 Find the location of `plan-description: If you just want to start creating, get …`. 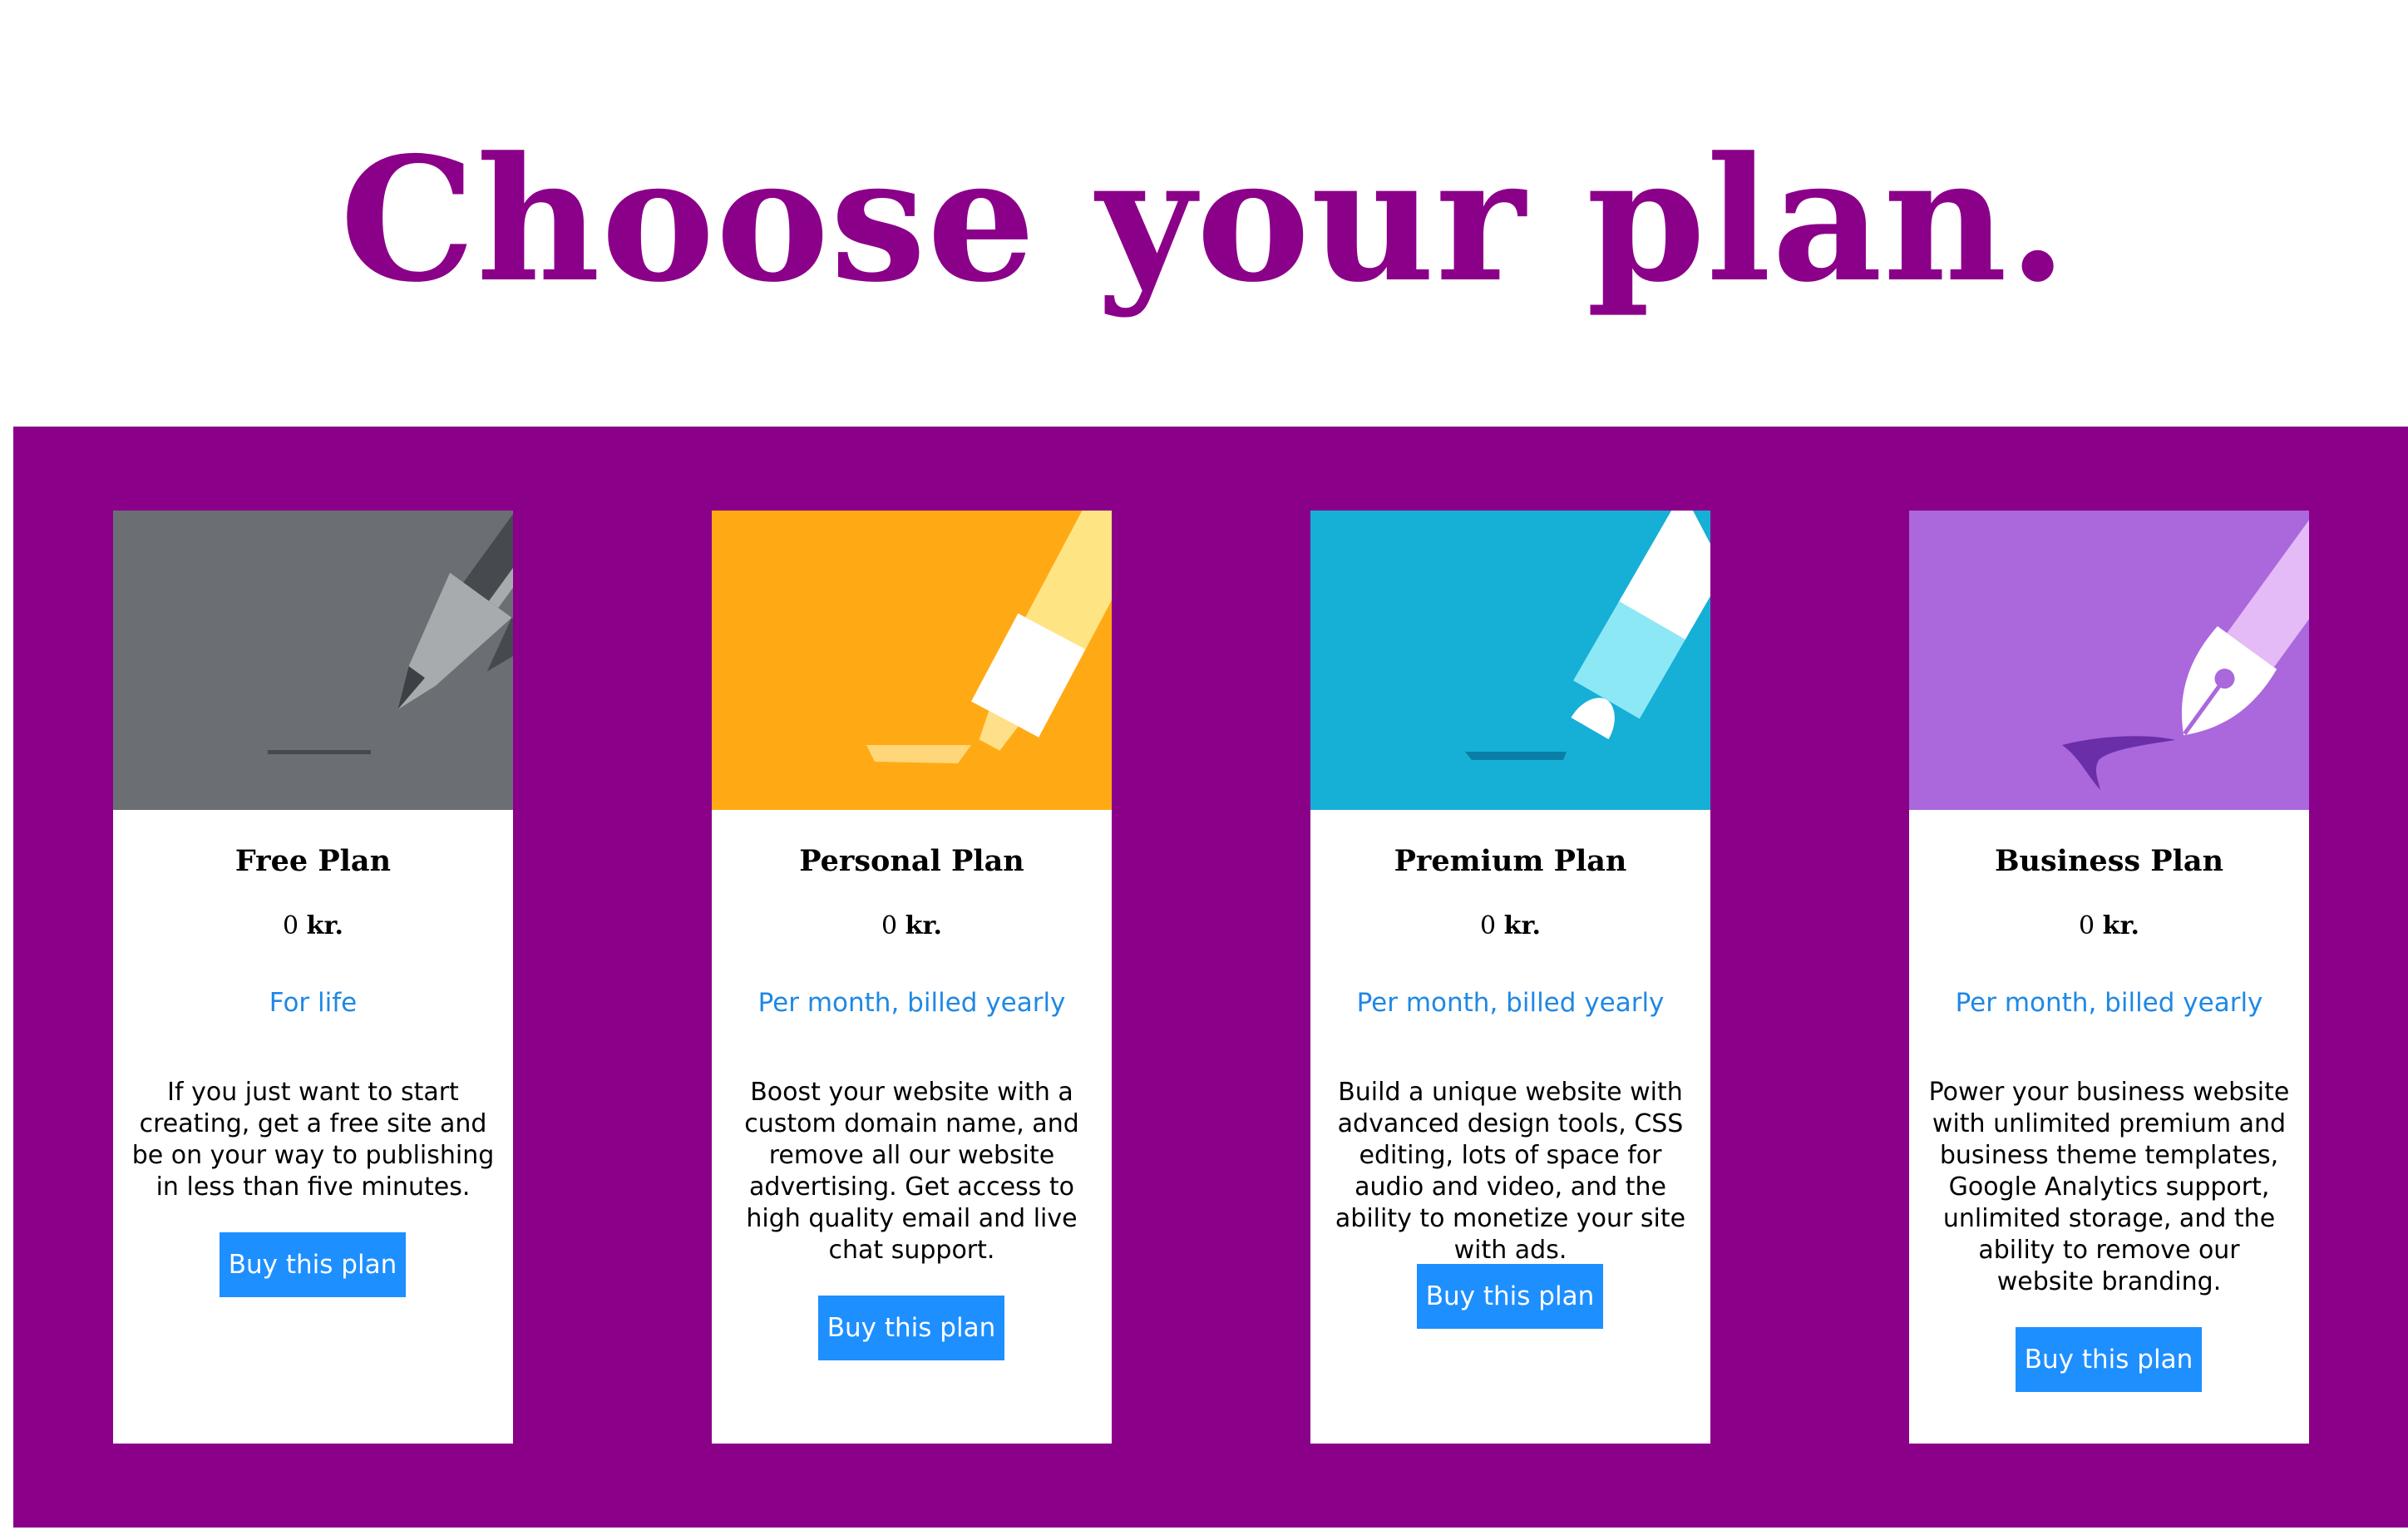

plan-description: If you just want to start creating, get … is located at coordinates (313, 1140).